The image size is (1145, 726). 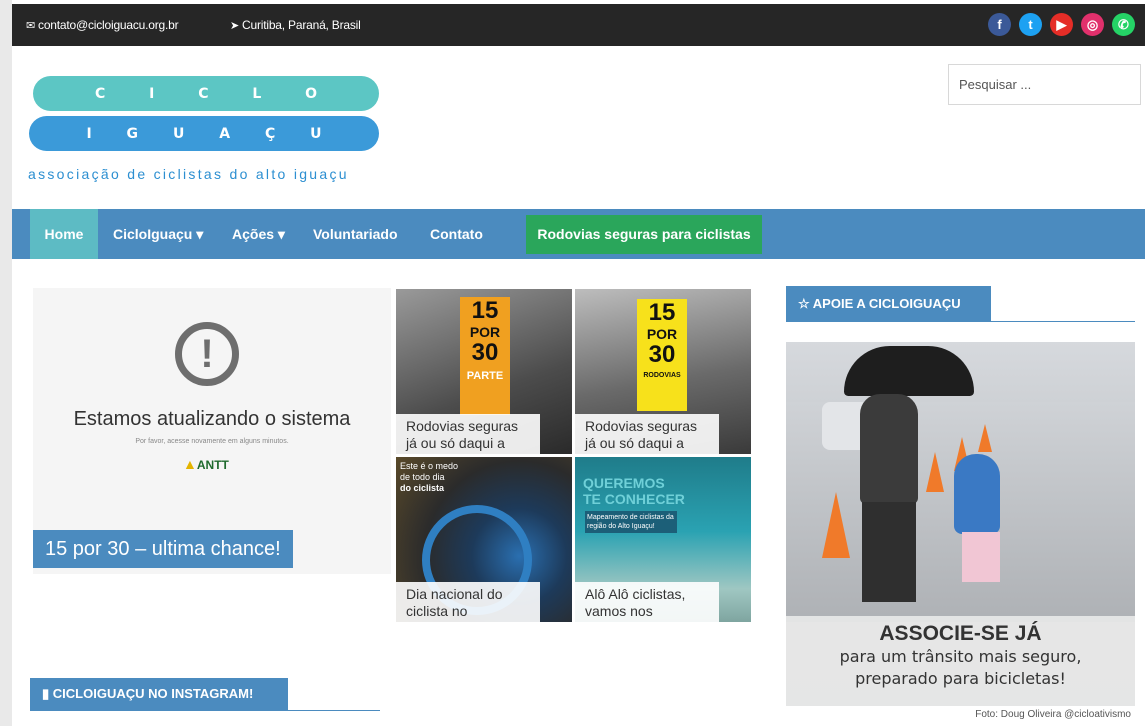 What do you see at coordinates (212, 465) in the screenshot?
I see `antt-logo-text: ANTT` at bounding box center [212, 465].